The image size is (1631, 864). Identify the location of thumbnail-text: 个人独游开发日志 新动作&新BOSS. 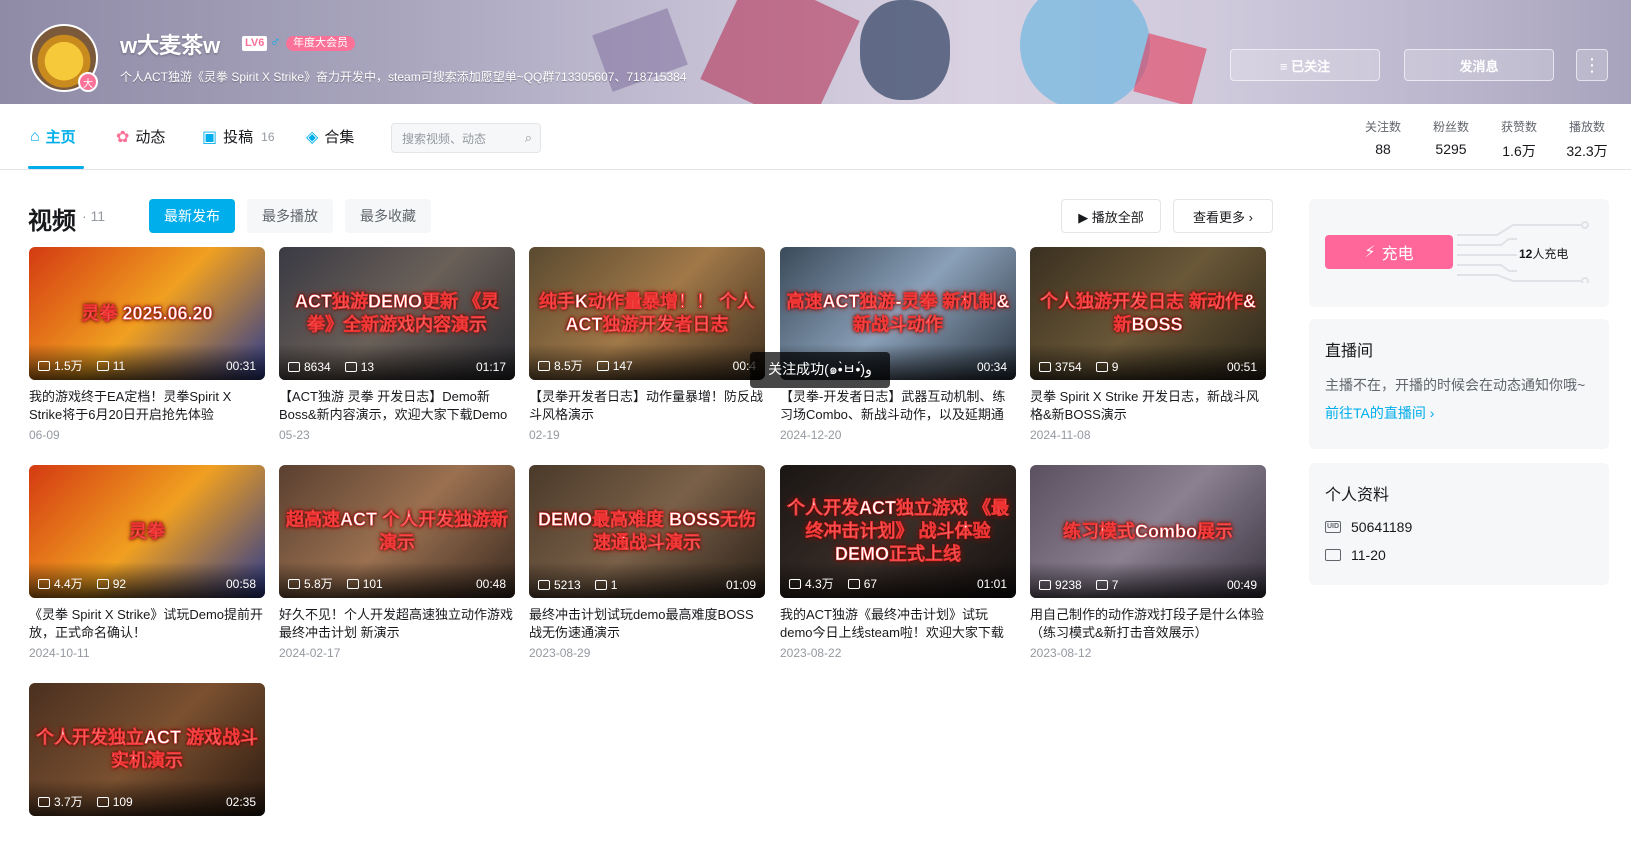
(1148, 313).